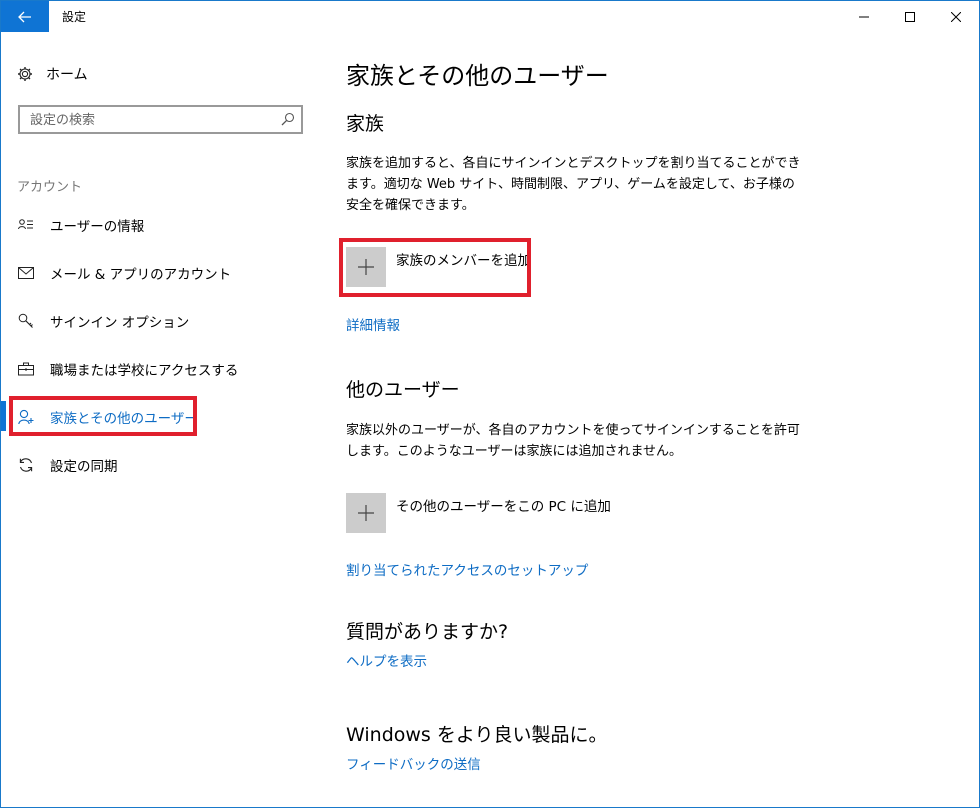 This screenshot has height=808, width=980. I want to click on sidebar-item-label: メール & アプリのアカウント, so click(141, 275).